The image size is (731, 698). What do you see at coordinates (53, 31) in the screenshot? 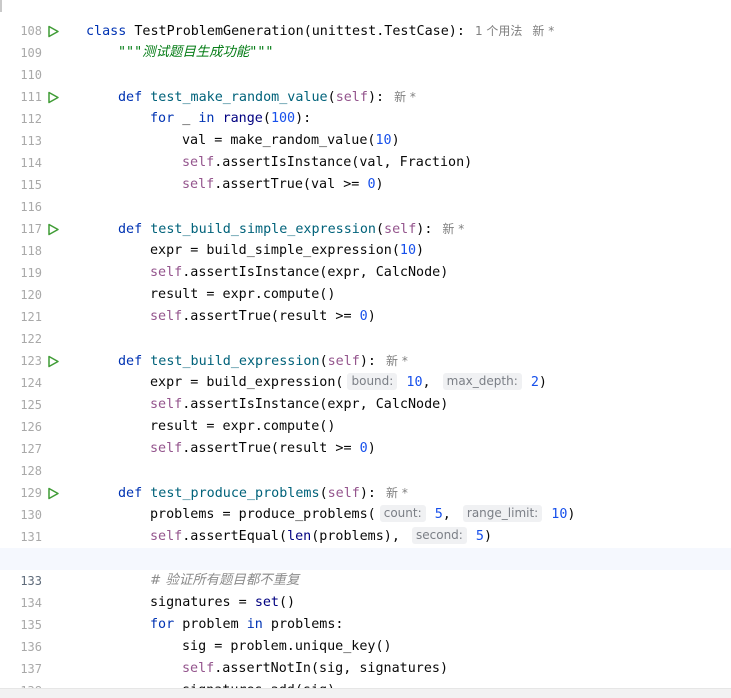
I see `run-test-class-icon` at bounding box center [53, 31].